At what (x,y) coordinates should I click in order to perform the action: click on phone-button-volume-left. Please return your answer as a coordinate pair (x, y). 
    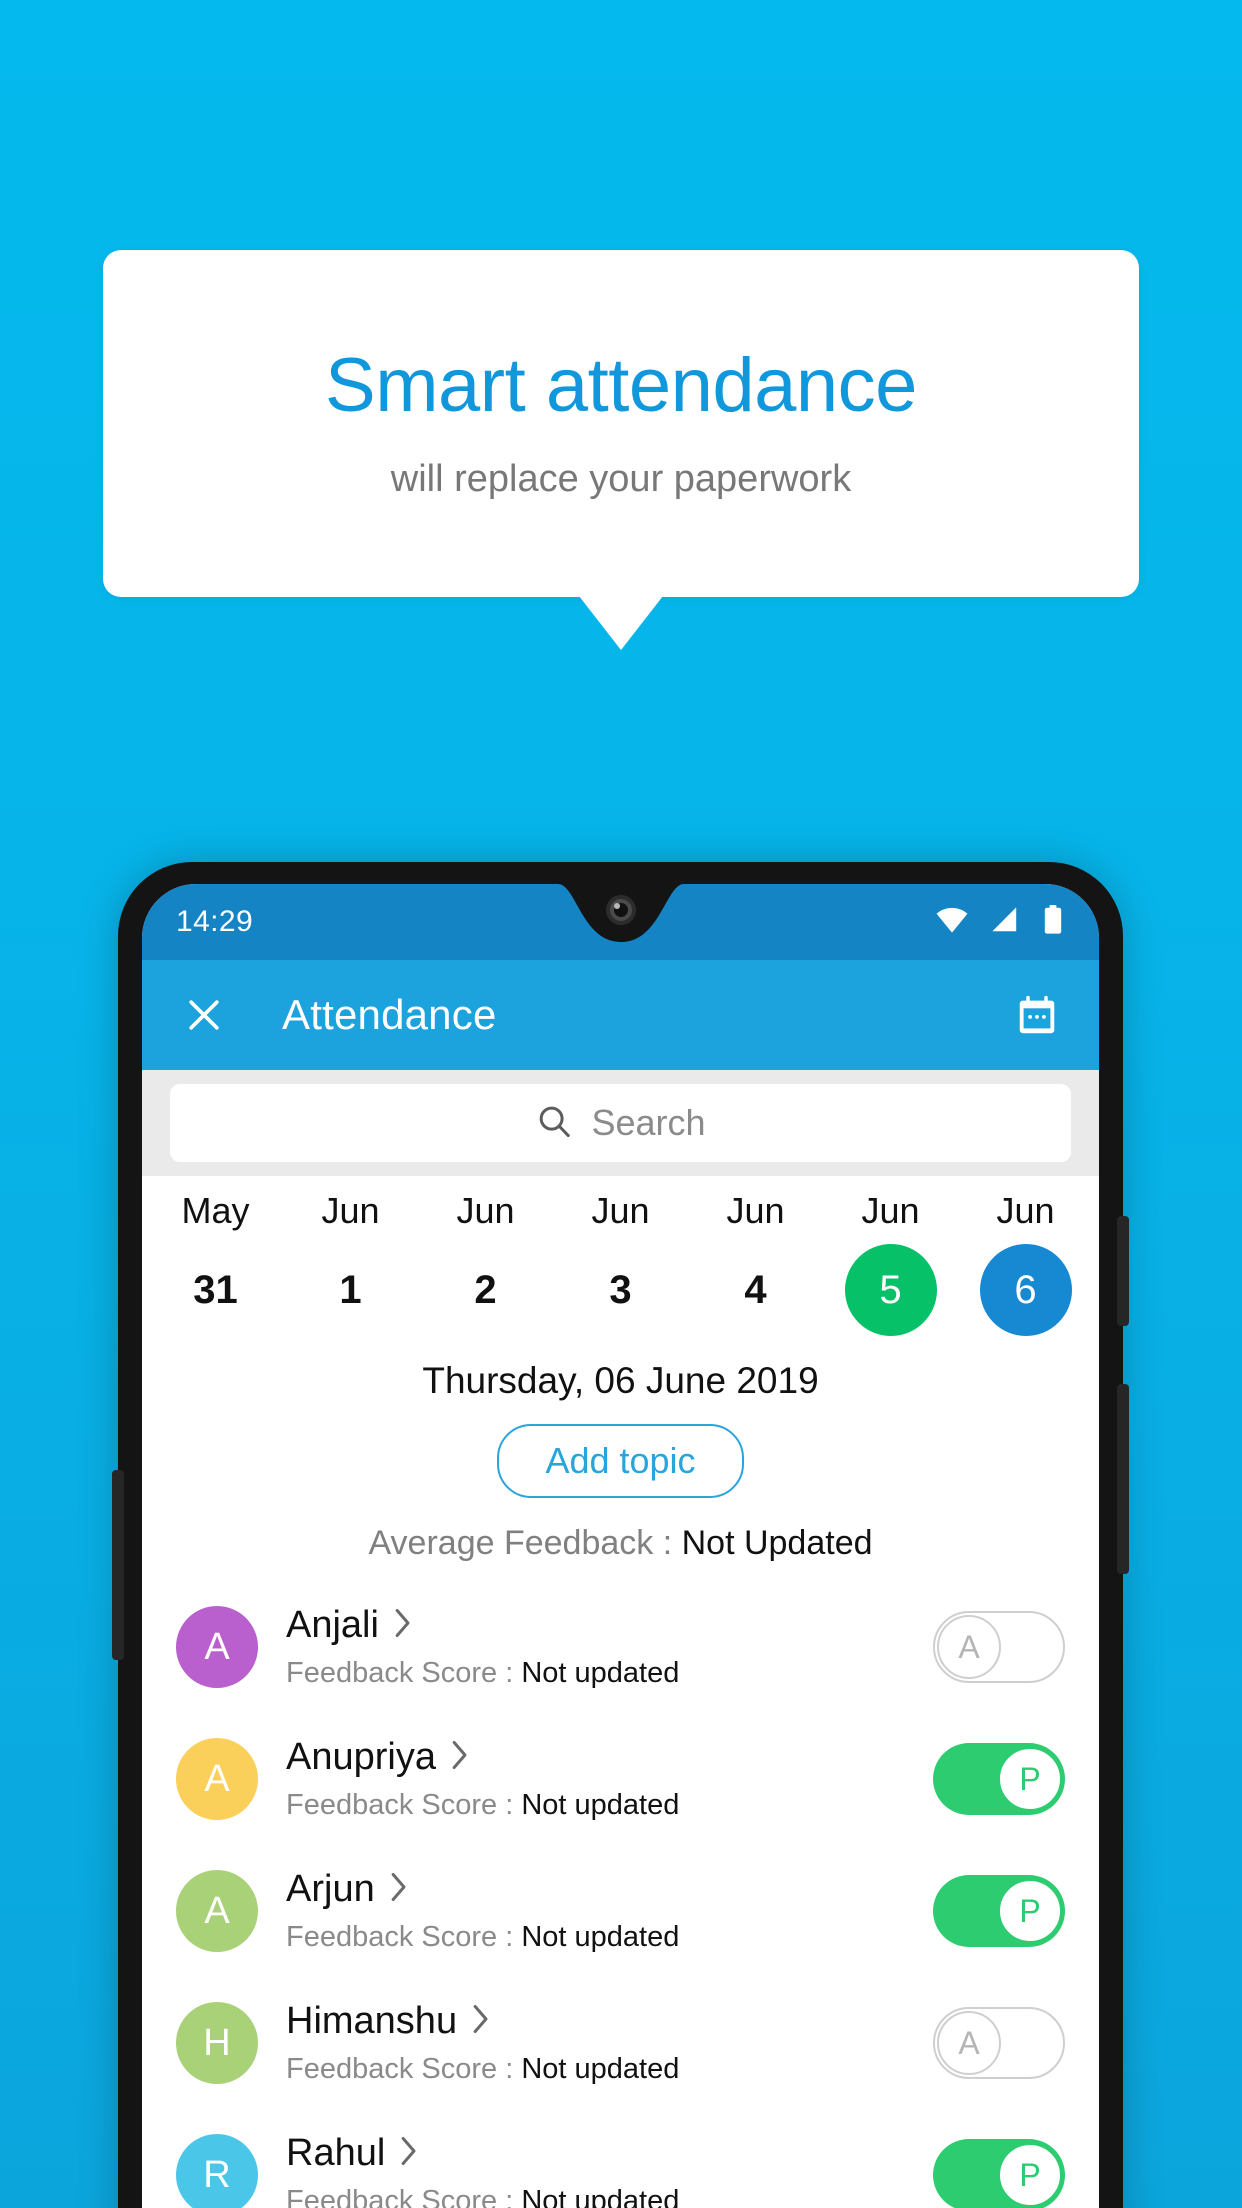
    Looking at the image, I should click on (118, 1565).